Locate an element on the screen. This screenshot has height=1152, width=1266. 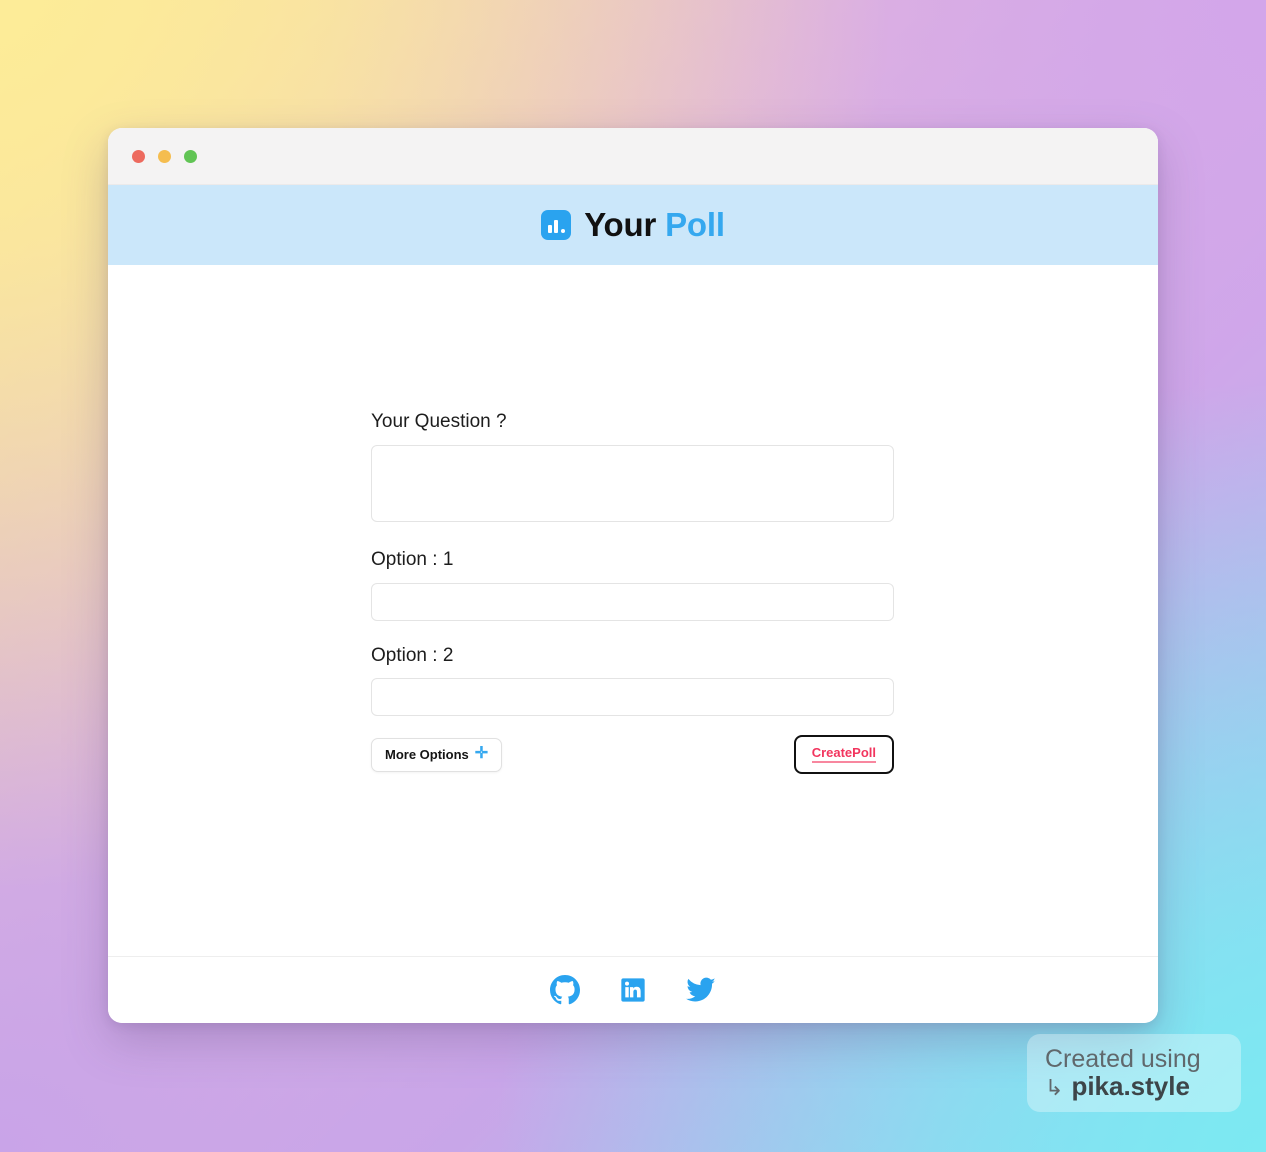
page-title: Your Poll is located at coordinates (654, 225).